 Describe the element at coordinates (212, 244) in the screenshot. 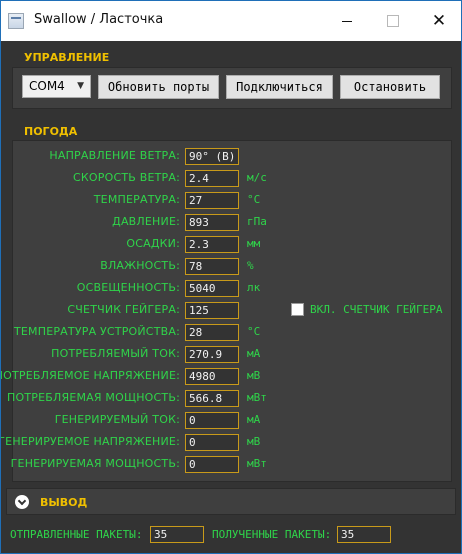

I see `weather-row-value: 2.3` at that location.